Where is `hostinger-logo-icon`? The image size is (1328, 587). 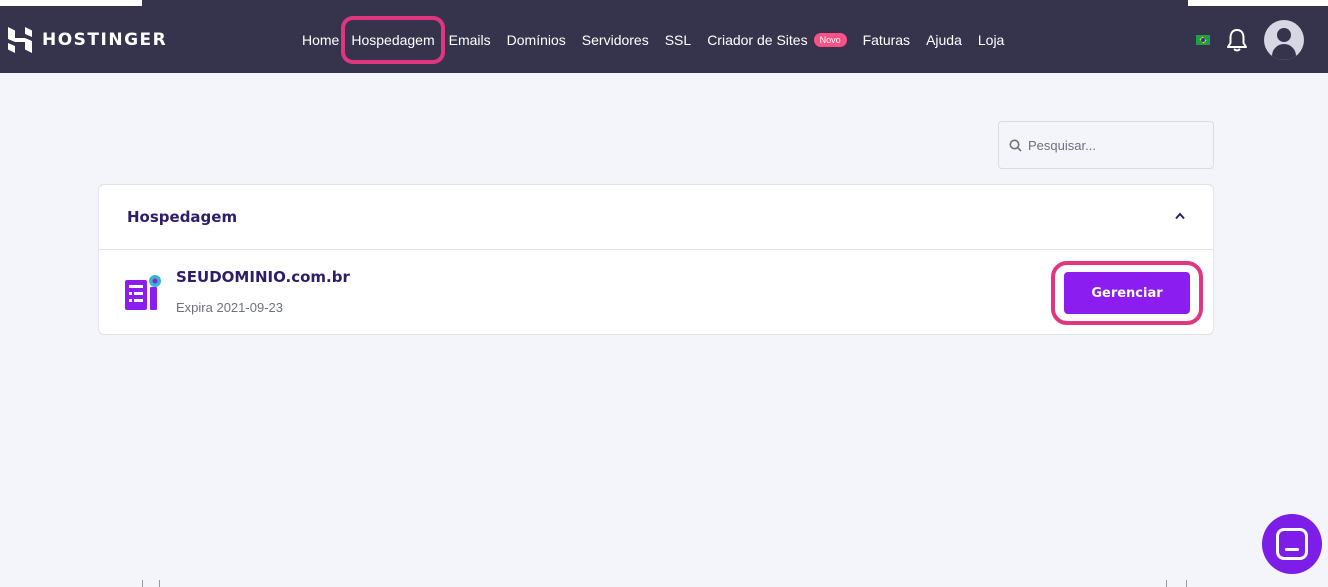
hostinger-logo-icon is located at coordinates (20, 39).